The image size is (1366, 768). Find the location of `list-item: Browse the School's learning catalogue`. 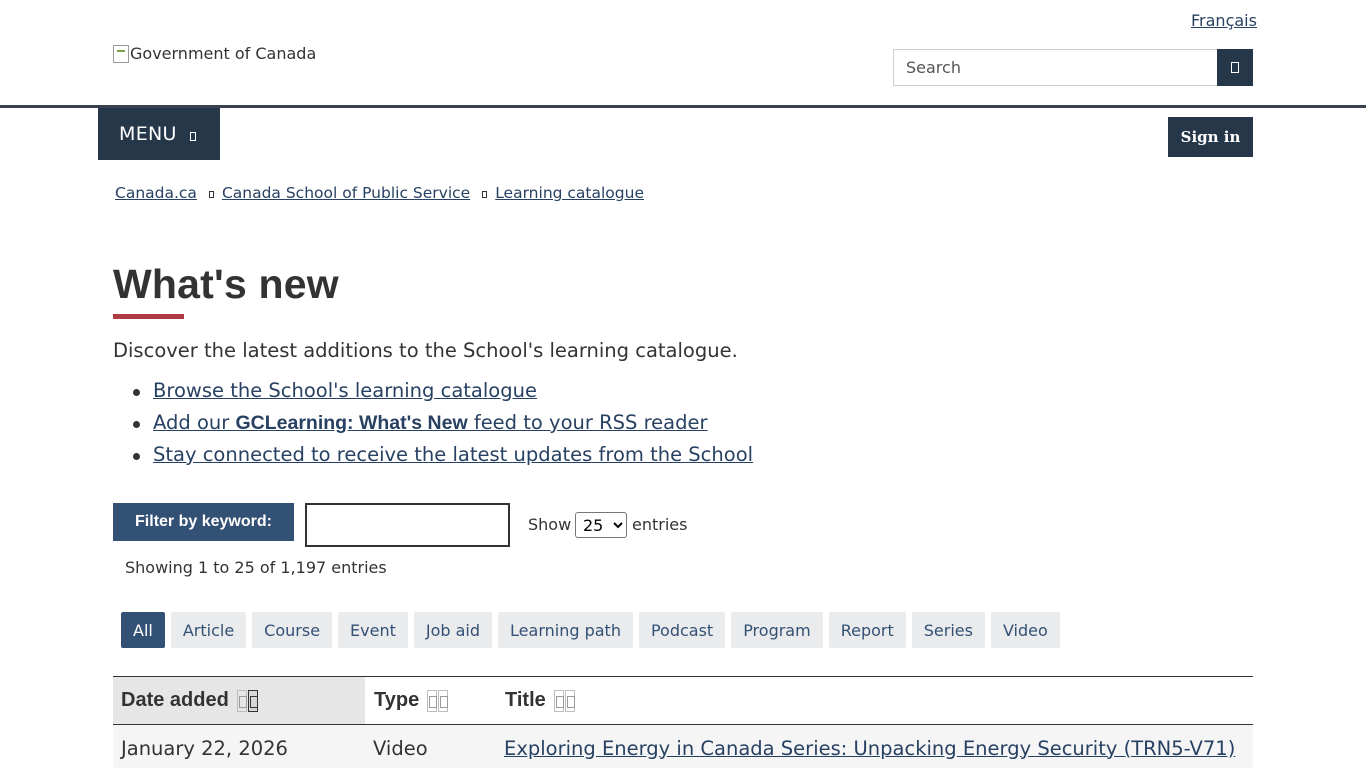

list-item: Browse the School's learning catalogue is located at coordinates (443, 395).